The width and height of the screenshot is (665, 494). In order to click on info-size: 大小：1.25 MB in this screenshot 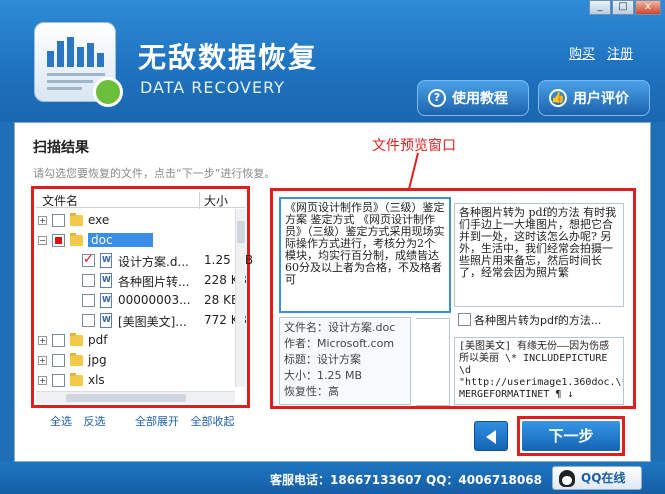, I will do `click(323, 375)`.